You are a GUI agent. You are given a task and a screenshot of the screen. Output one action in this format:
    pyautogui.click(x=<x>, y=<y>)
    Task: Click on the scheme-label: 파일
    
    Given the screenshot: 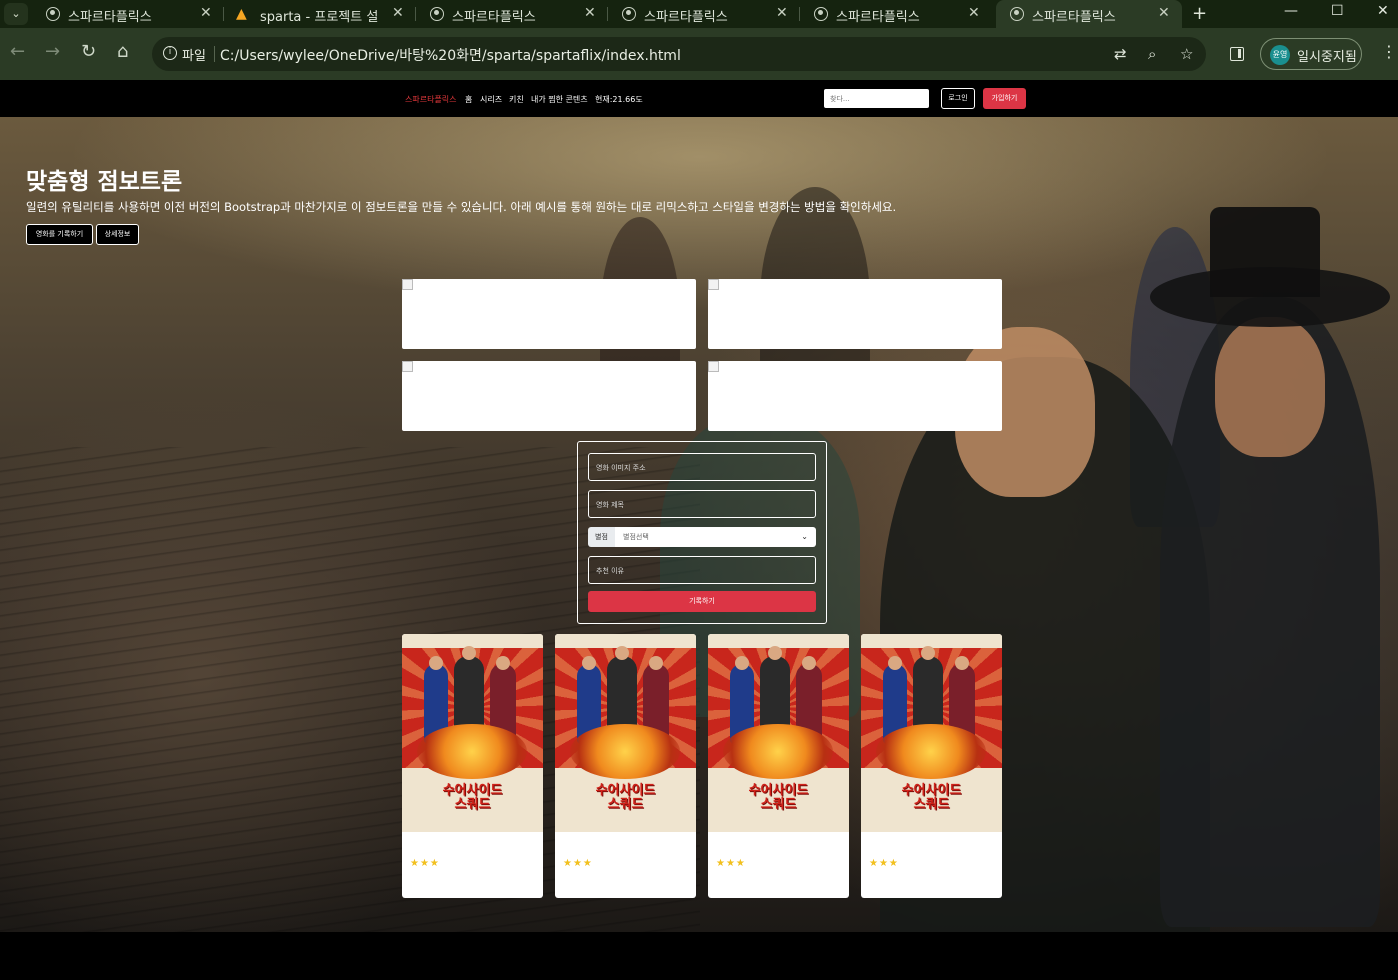 What is the action you would take?
    pyautogui.click(x=194, y=56)
    